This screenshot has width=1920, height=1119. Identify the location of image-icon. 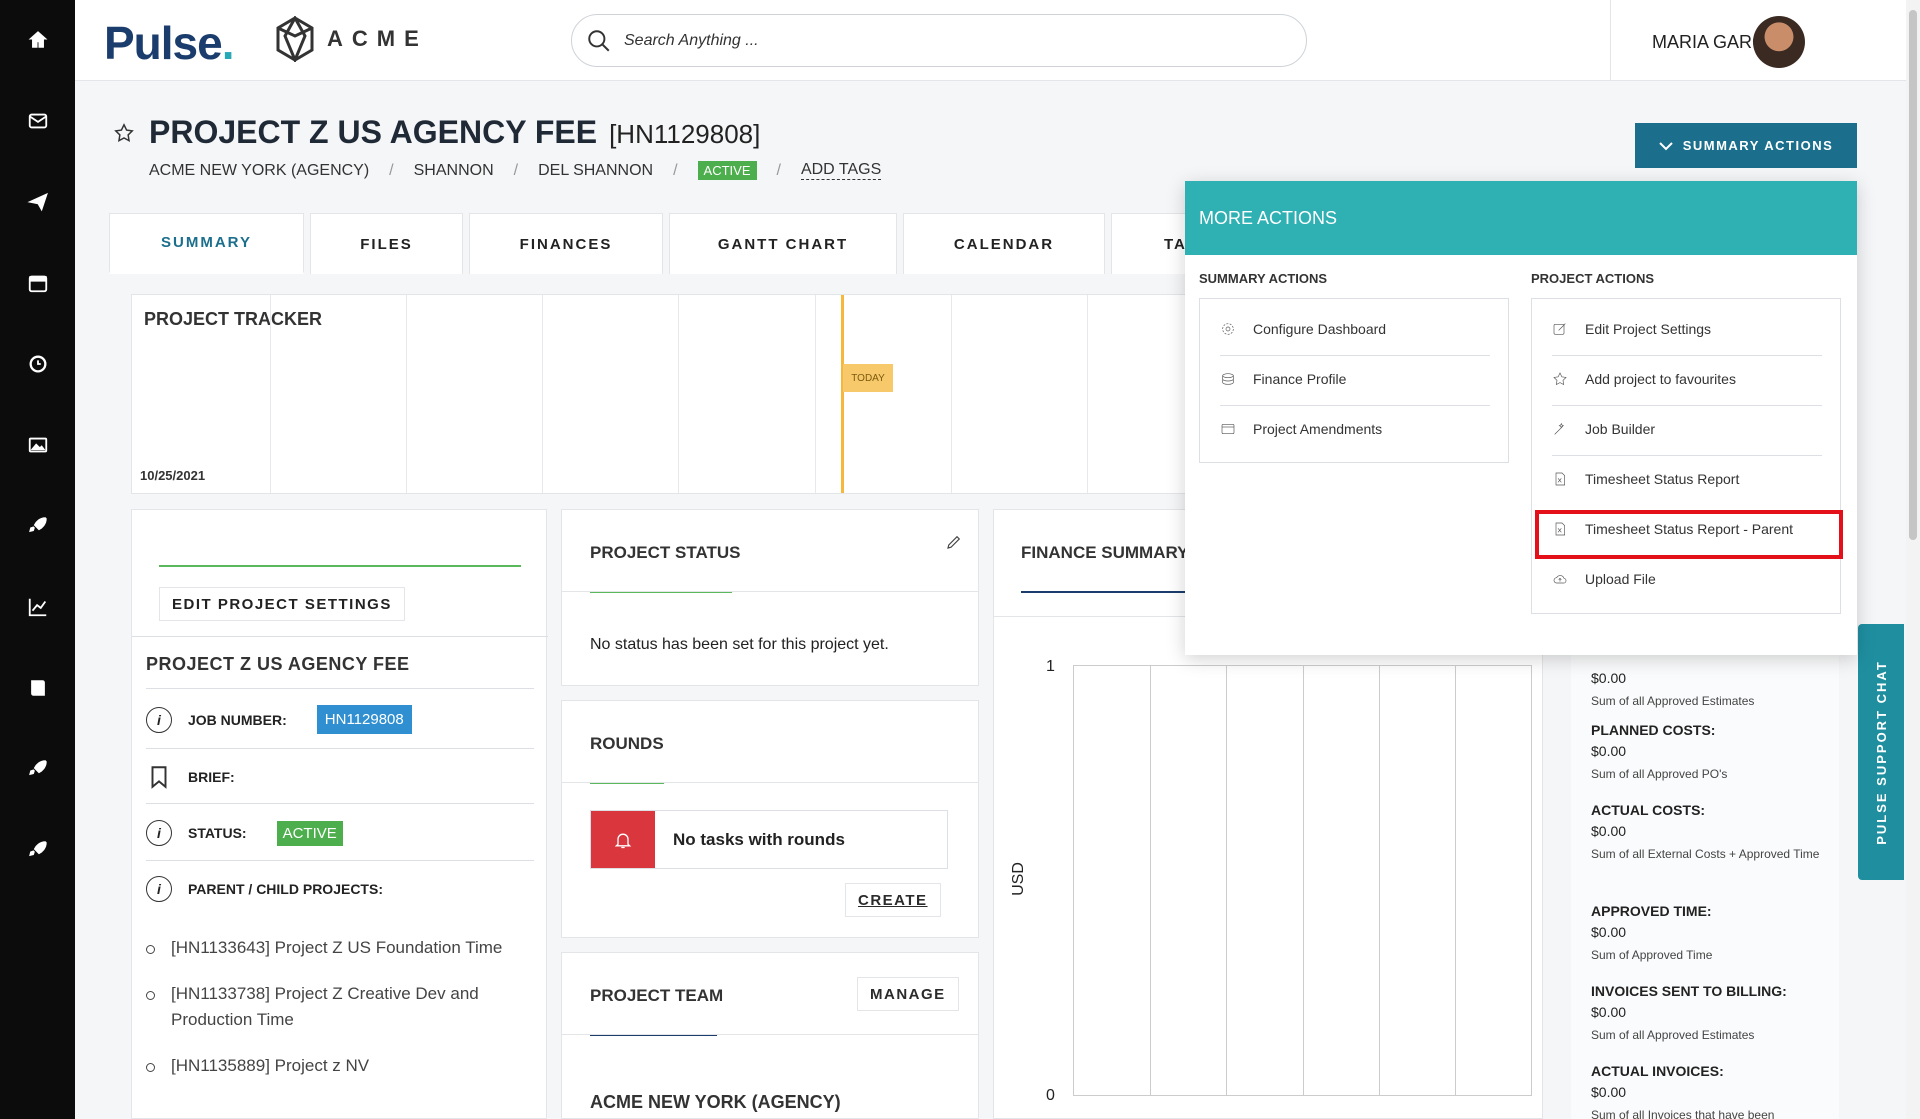
(37, 445).